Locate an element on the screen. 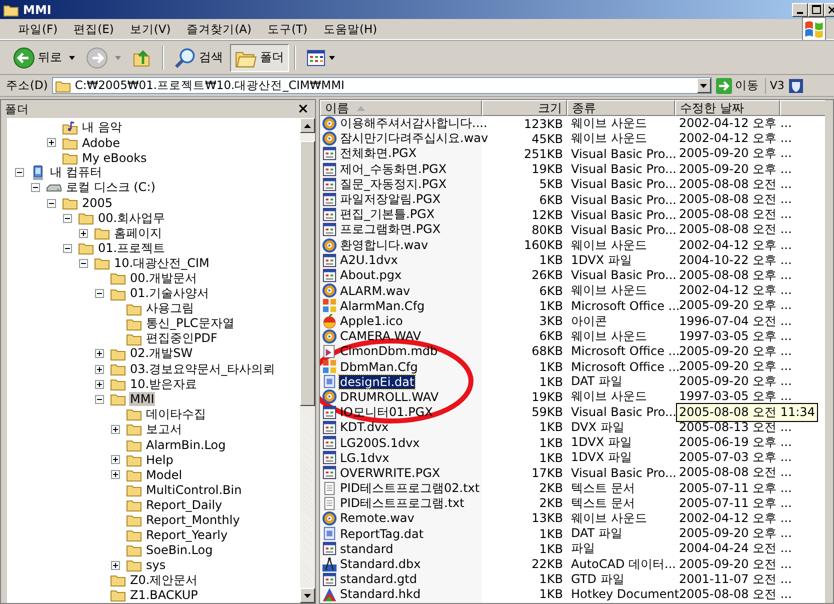  file-name: 환영합니다.wav is located at coordinates (384, 245).